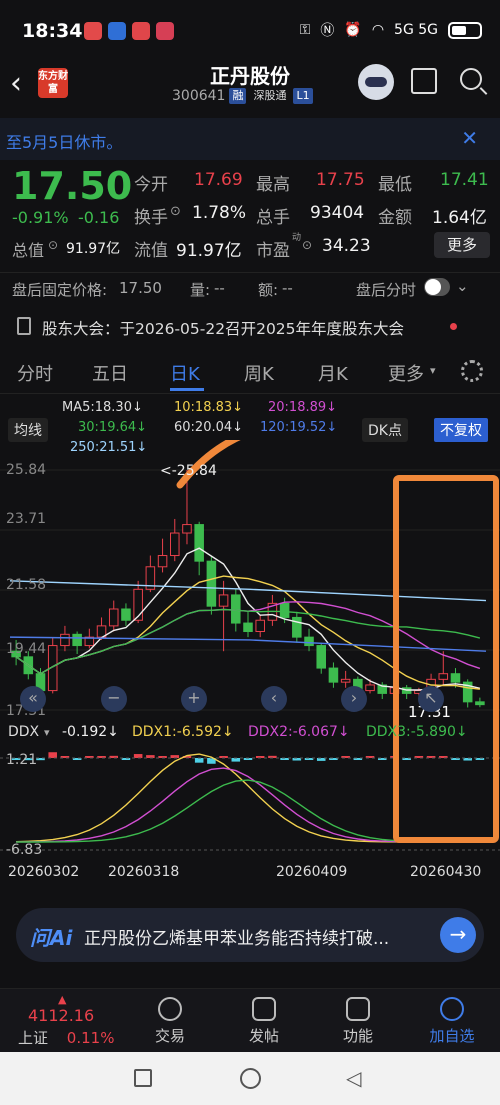 This screenshot has width=500, height=1105. What do you see at coordinates (270, 95) in the screenshot?
I see `connect-tag: 深股通` at bounding box center [270, 95].